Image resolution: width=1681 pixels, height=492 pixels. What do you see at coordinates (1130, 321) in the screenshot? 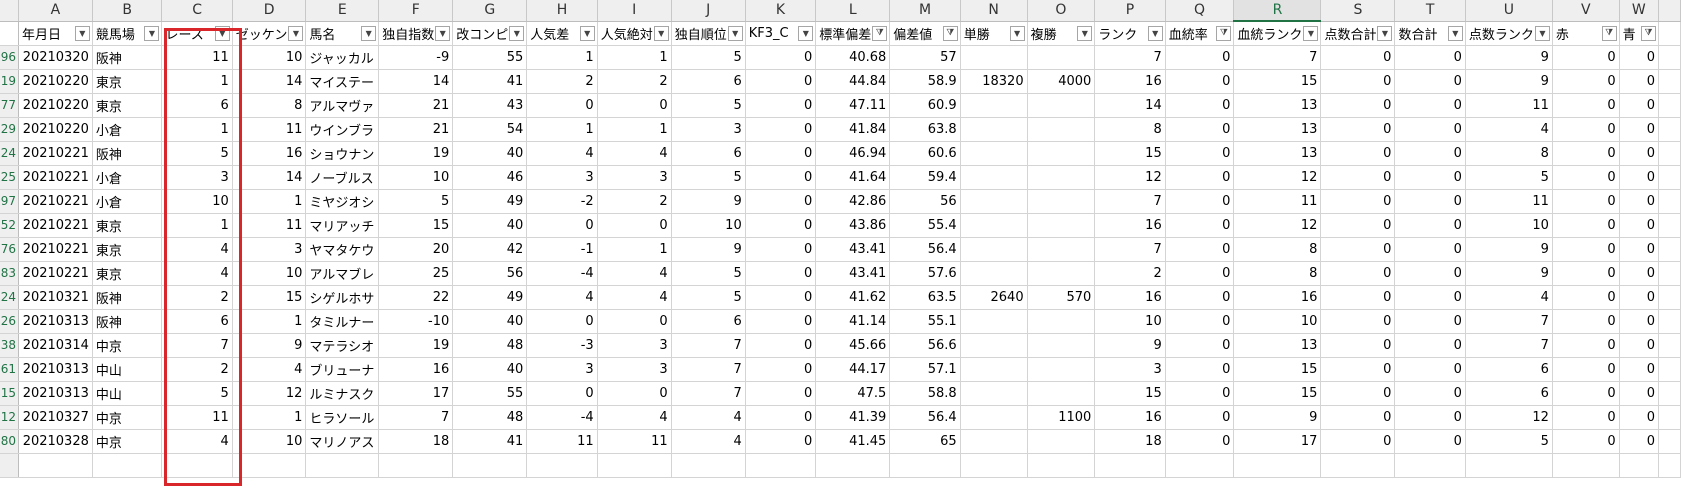
I see `cell-p: 10` at bounding box center [1130, 321].